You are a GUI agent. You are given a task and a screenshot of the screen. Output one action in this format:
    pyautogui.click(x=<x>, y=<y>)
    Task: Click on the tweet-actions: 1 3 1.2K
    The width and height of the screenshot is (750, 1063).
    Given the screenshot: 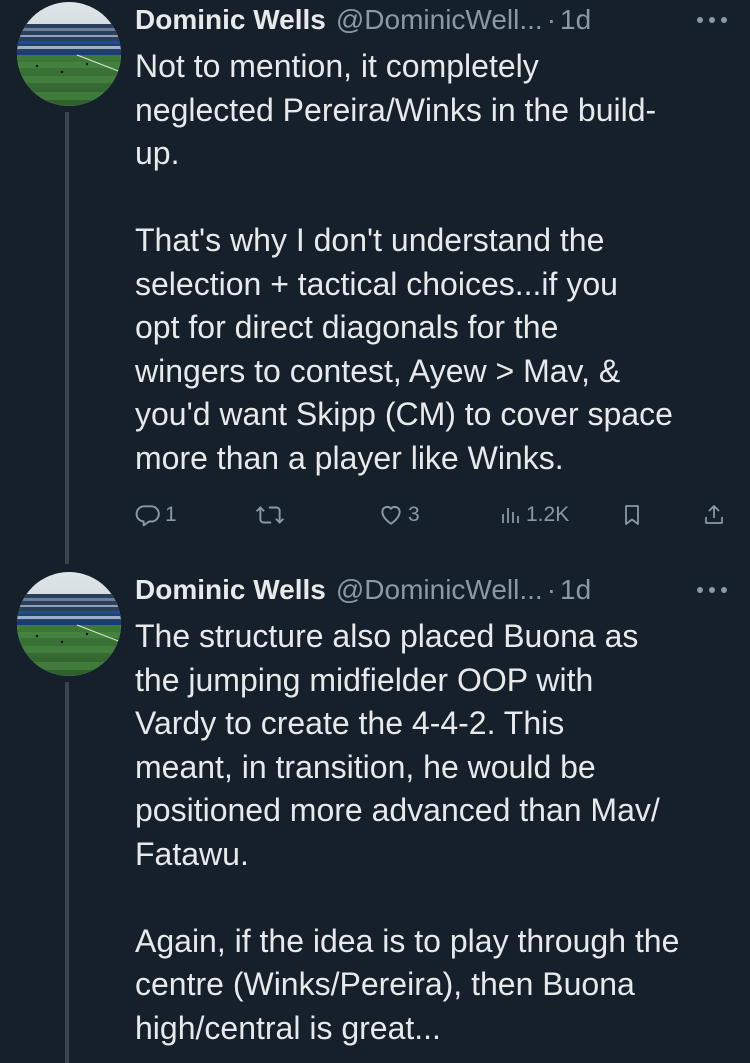 What is the action you would take?
    pyautogui.click(x=375, y=515)
    